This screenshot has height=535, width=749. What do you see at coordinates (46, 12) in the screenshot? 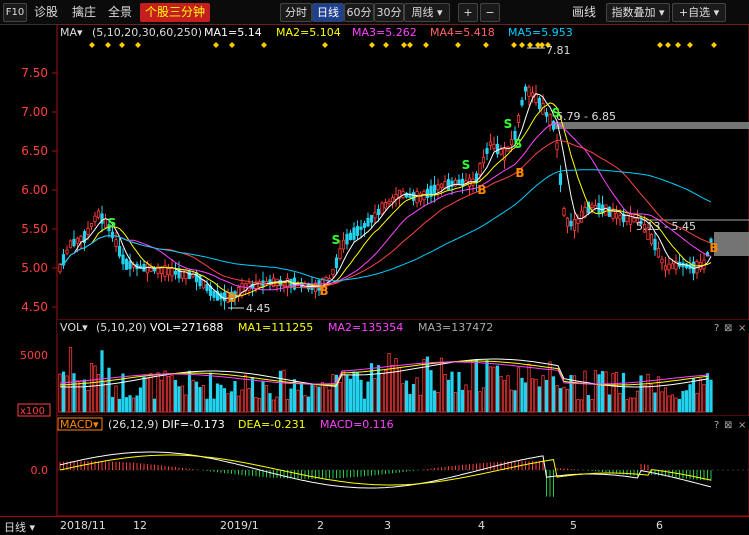
I see `diagnose-button: 诊股` at bounding box center [46, 12].